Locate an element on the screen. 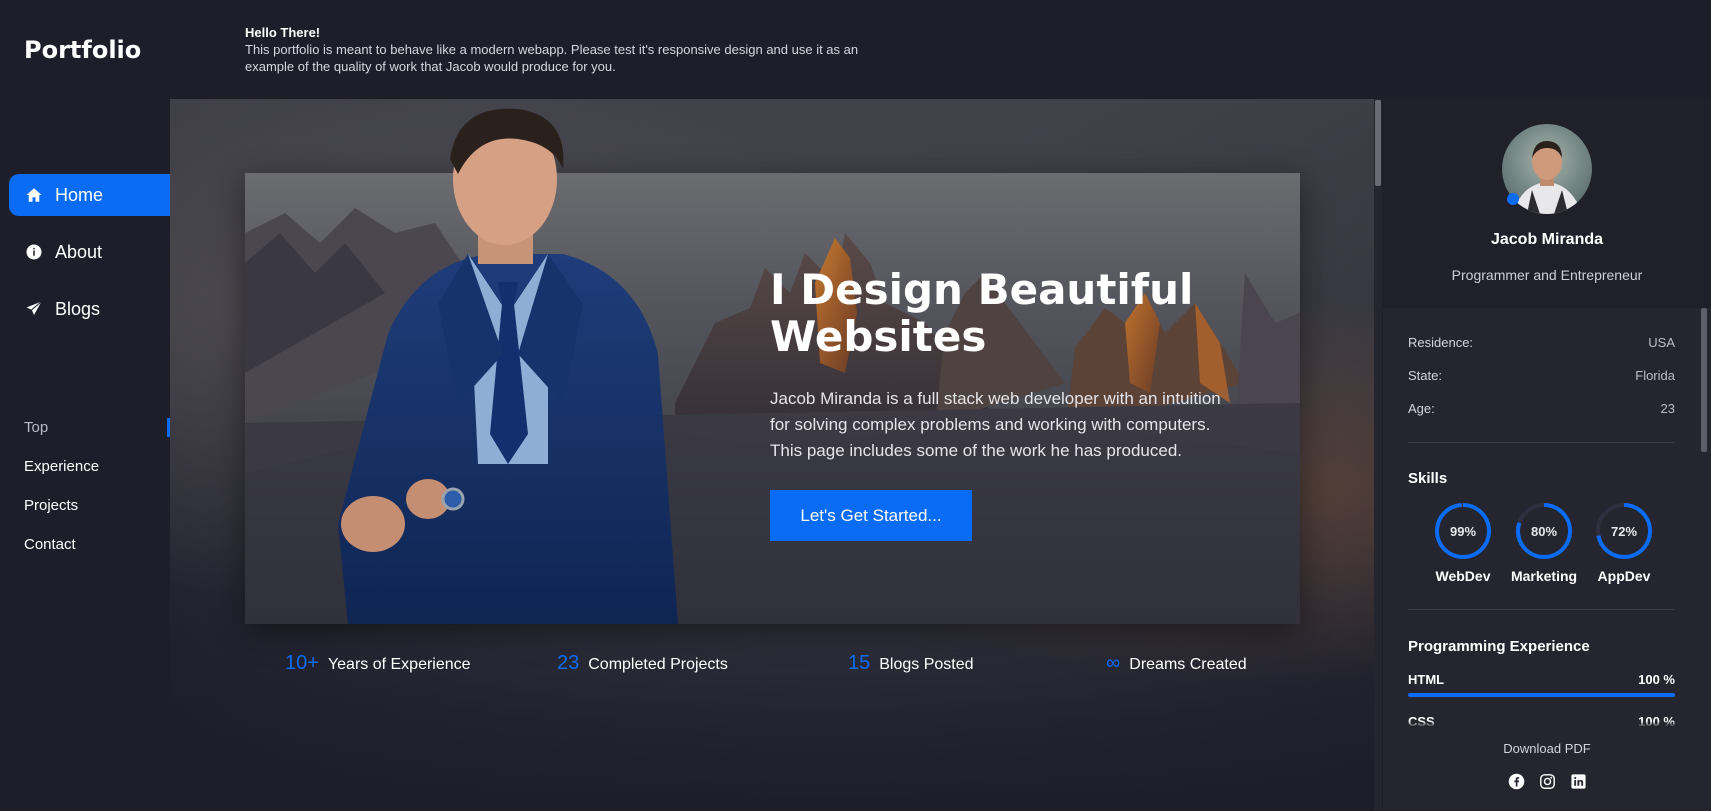  skill-appdev: 72% AppDev is located at coordinates (1624, 543).